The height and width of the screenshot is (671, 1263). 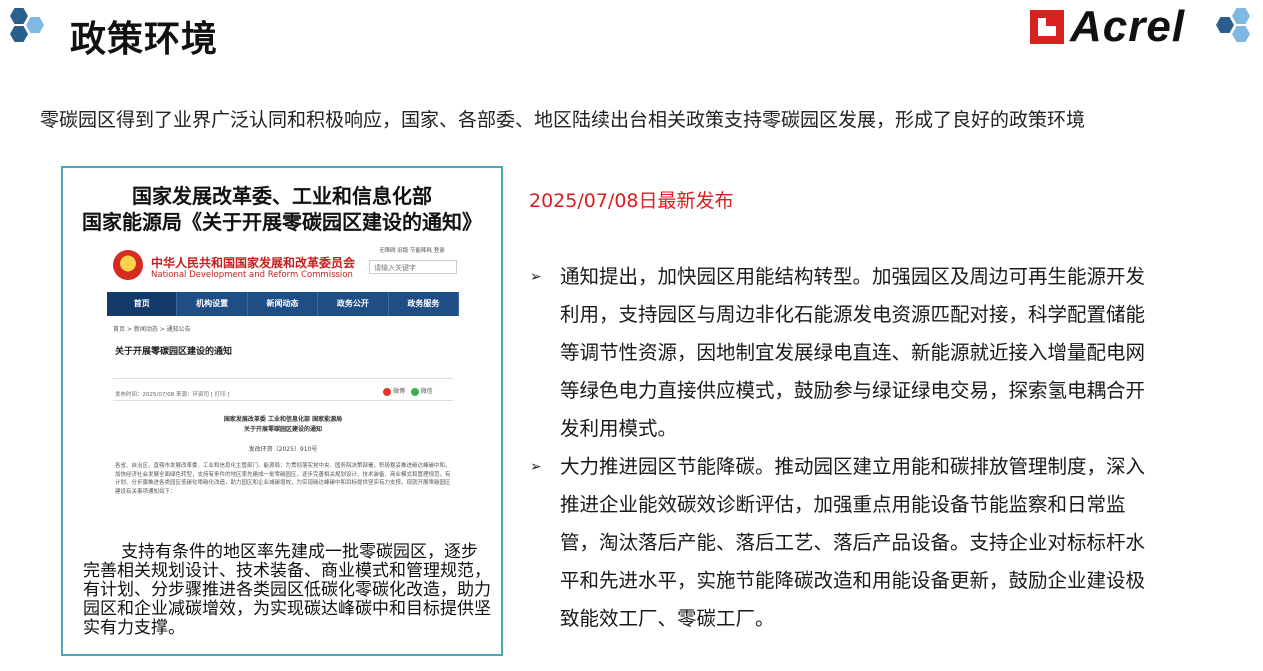 I want to click on hexagon-decoration-left, so click(x=36, y=30).